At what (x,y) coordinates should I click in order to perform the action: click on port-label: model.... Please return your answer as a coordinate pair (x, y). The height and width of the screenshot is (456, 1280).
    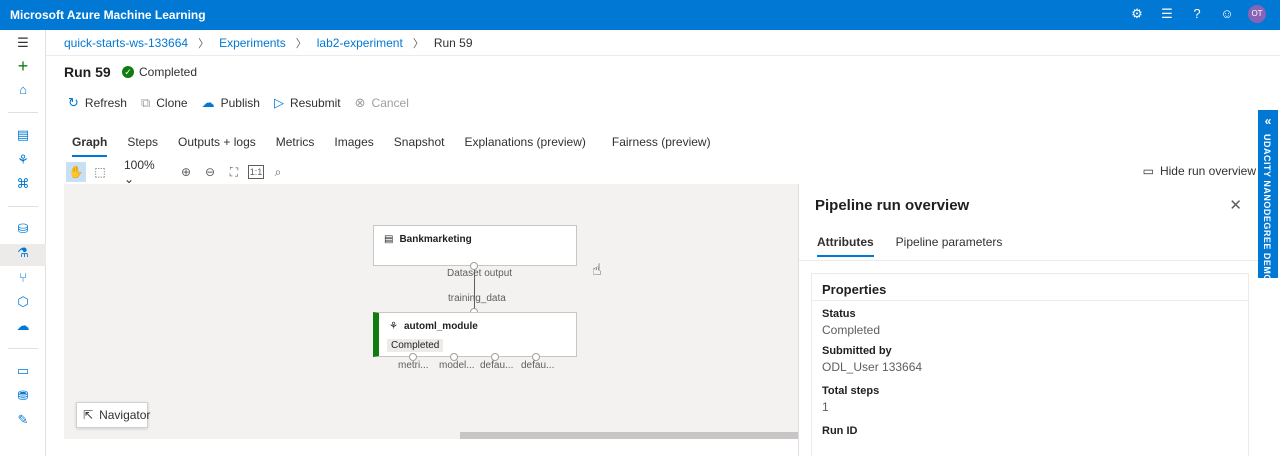
    Looking at the image, I should click on (457, 365).